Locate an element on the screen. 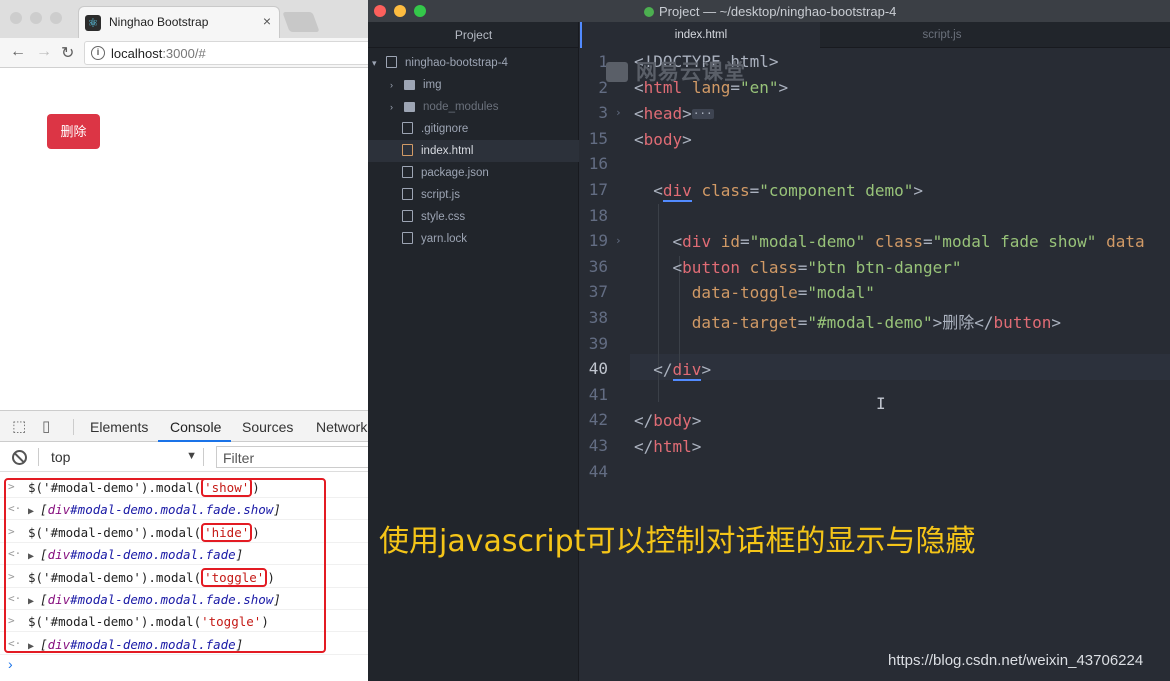  code-line: </div> is located at coordinates (682, 370).